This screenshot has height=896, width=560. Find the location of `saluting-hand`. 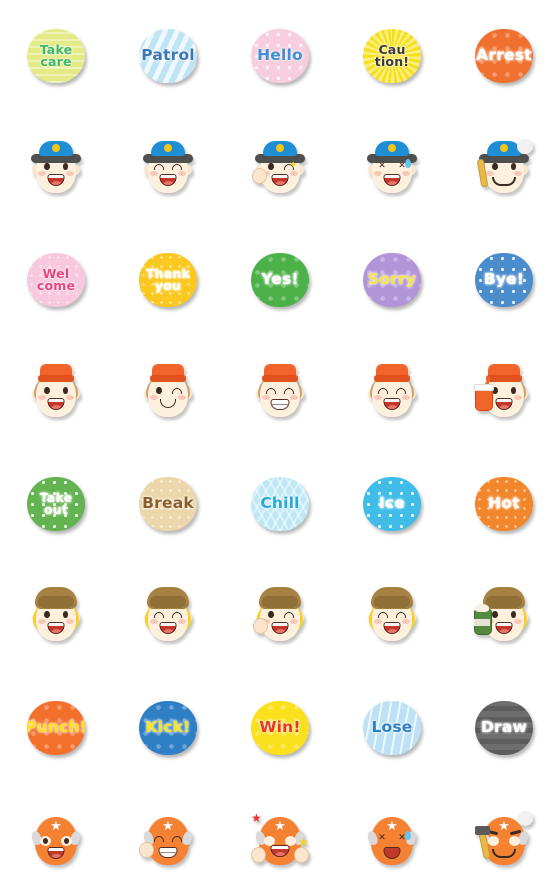

saluting-hand is located at coordinates (259, 176).